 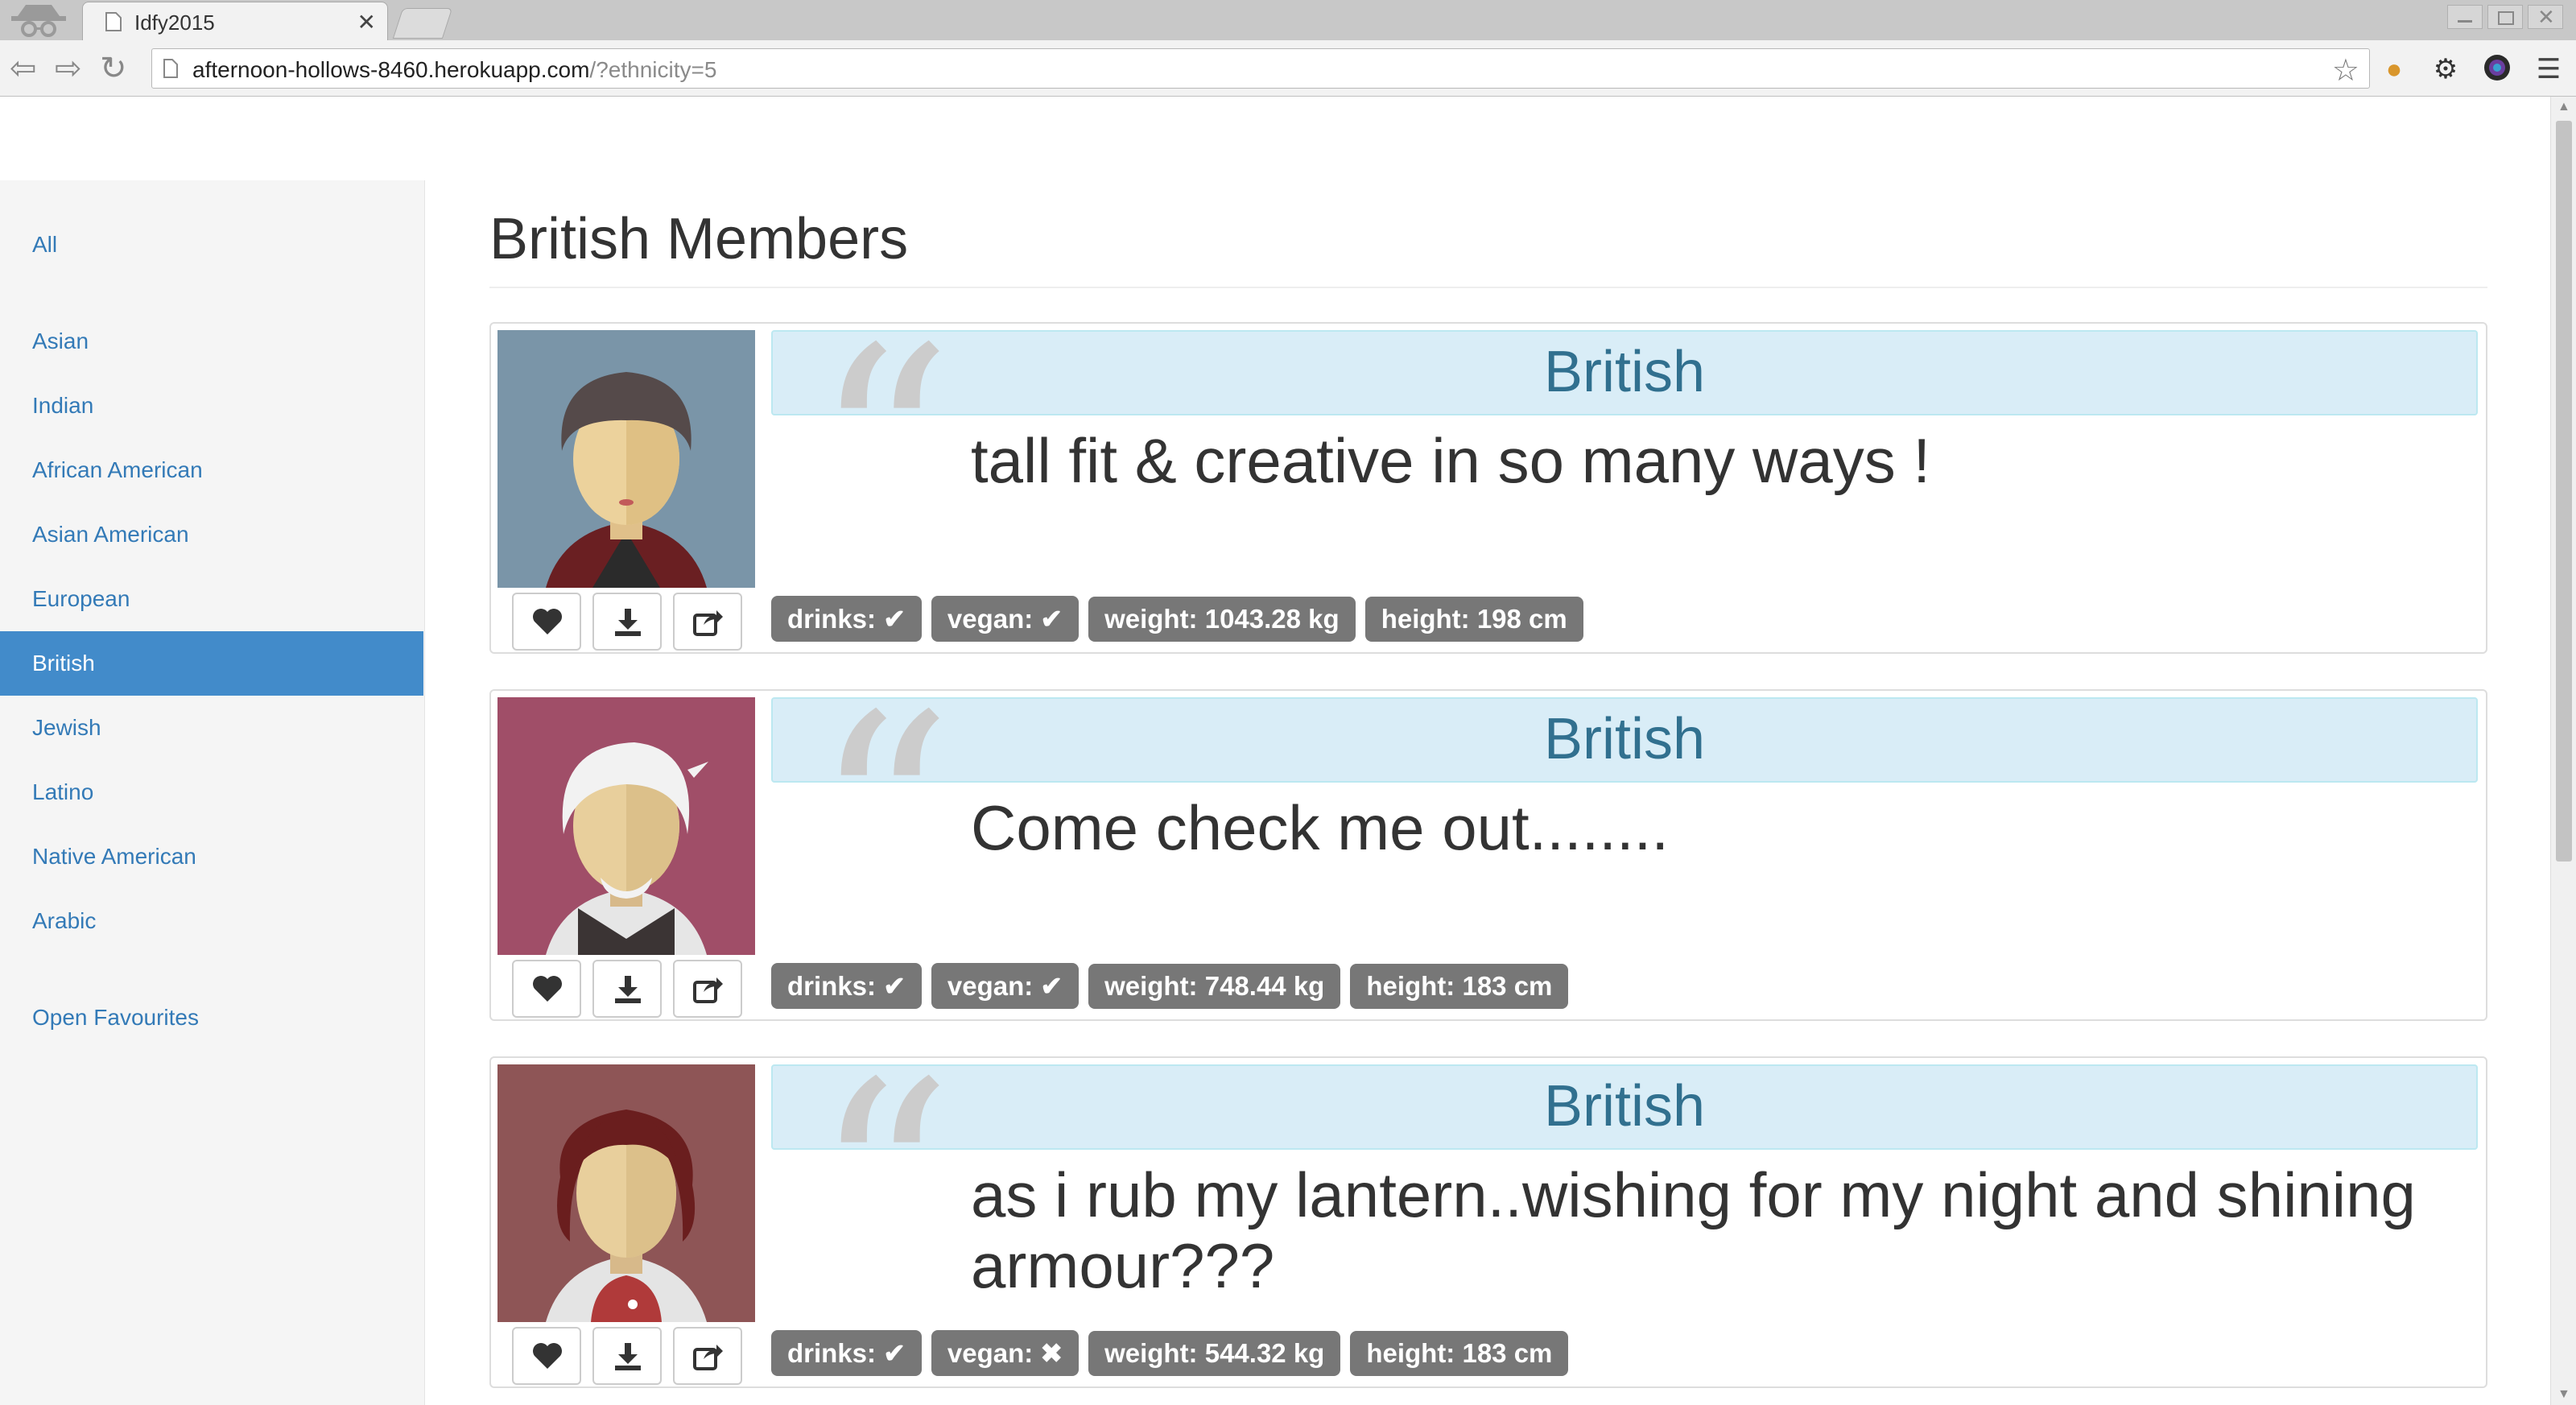 What do you see at coordinates (235, 21) in the screenshot?
I see `browser-tab: Idfy2015 ✕` at bounding box center [235, 21].